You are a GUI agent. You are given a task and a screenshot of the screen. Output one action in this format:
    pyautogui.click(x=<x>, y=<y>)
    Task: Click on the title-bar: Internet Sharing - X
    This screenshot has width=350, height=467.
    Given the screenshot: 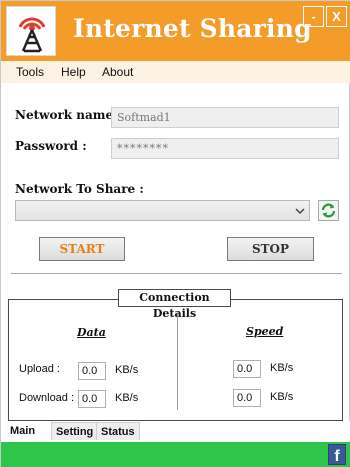 What is the action you would take?
    pyautogui.click(x=175, y=31)
    